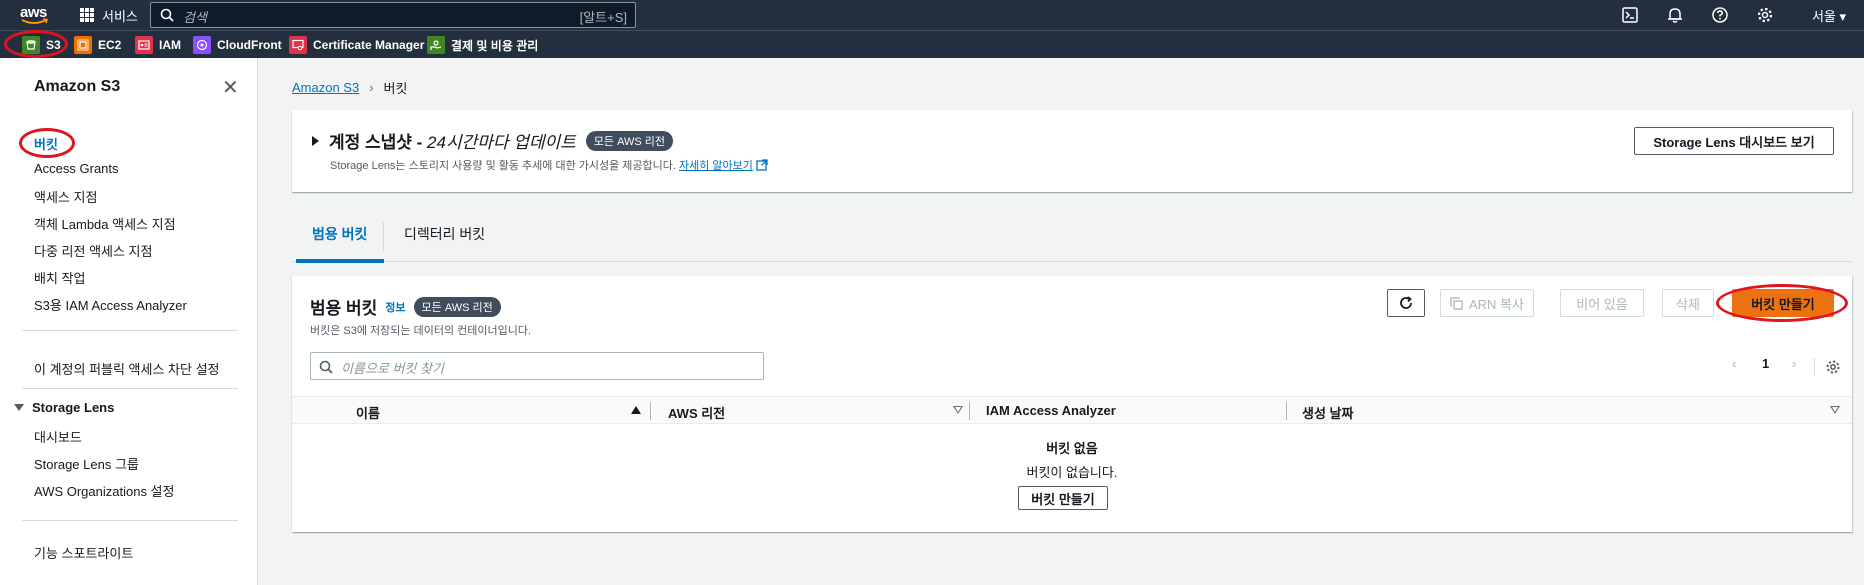  What do you see at coordinates (421, 331) in the screenshot?
I see `buckets-description: 버킷은 S3에 저장되는 데이터의 컨테이너입니다.` at bounding box center [421, 331].